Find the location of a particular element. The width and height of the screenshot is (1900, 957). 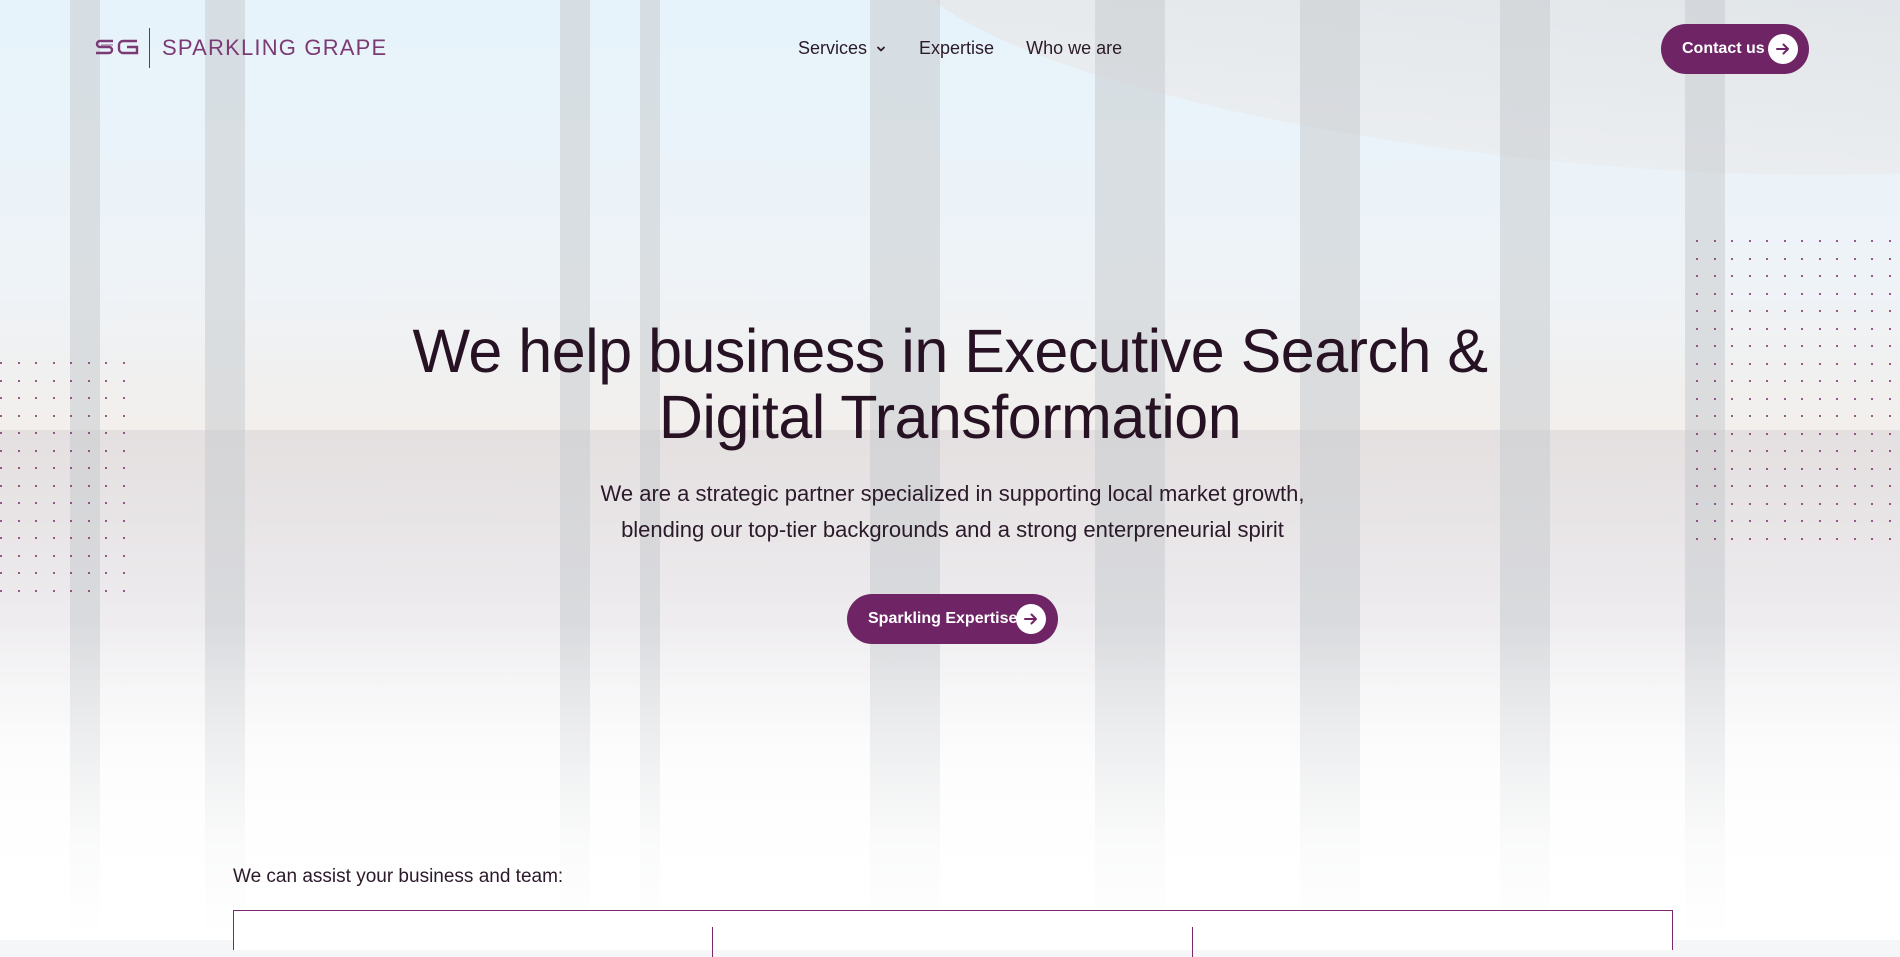

brand-logo: SPARKLING GRAPE is located at coordinates (241, 48).